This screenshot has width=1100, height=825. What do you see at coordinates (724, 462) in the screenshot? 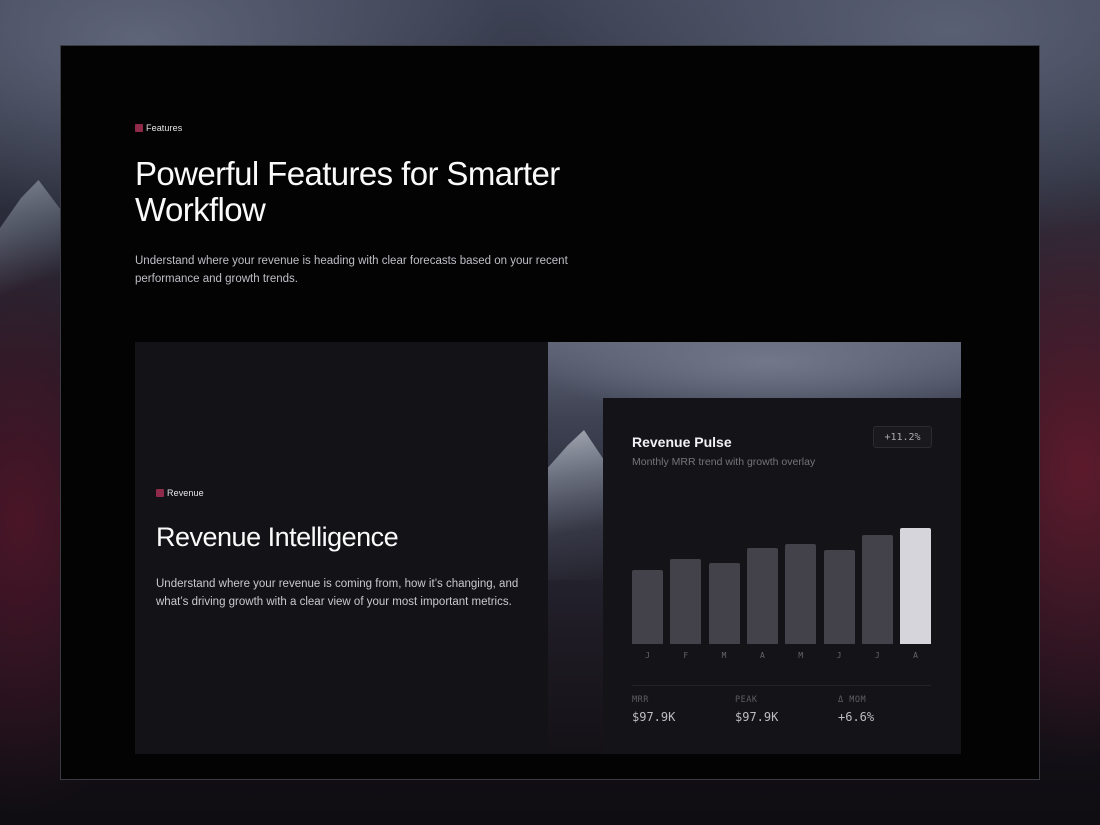
I see `pulse-subtitle: Monthly MRR trend with growth overlay` at bounding box center [724, 462].